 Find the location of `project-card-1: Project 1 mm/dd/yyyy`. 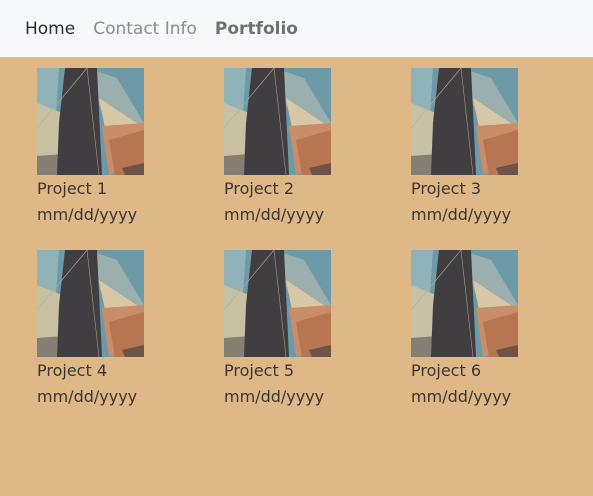

project-card-1: Project 1 mm/dd/yyyy is located at coordinates (102, 150).